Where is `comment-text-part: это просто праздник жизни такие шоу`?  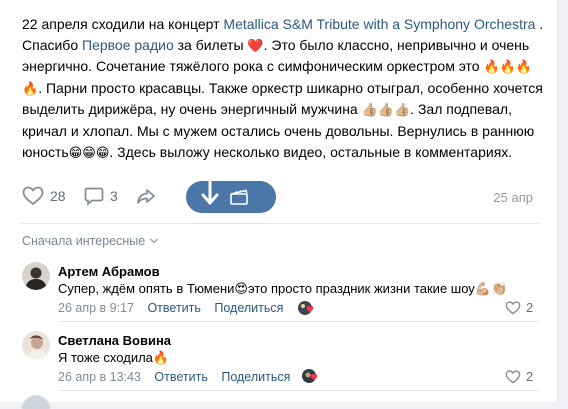 comment-text-part: это просто праздник жизни такие шоу is located at coordinates (361, 288).